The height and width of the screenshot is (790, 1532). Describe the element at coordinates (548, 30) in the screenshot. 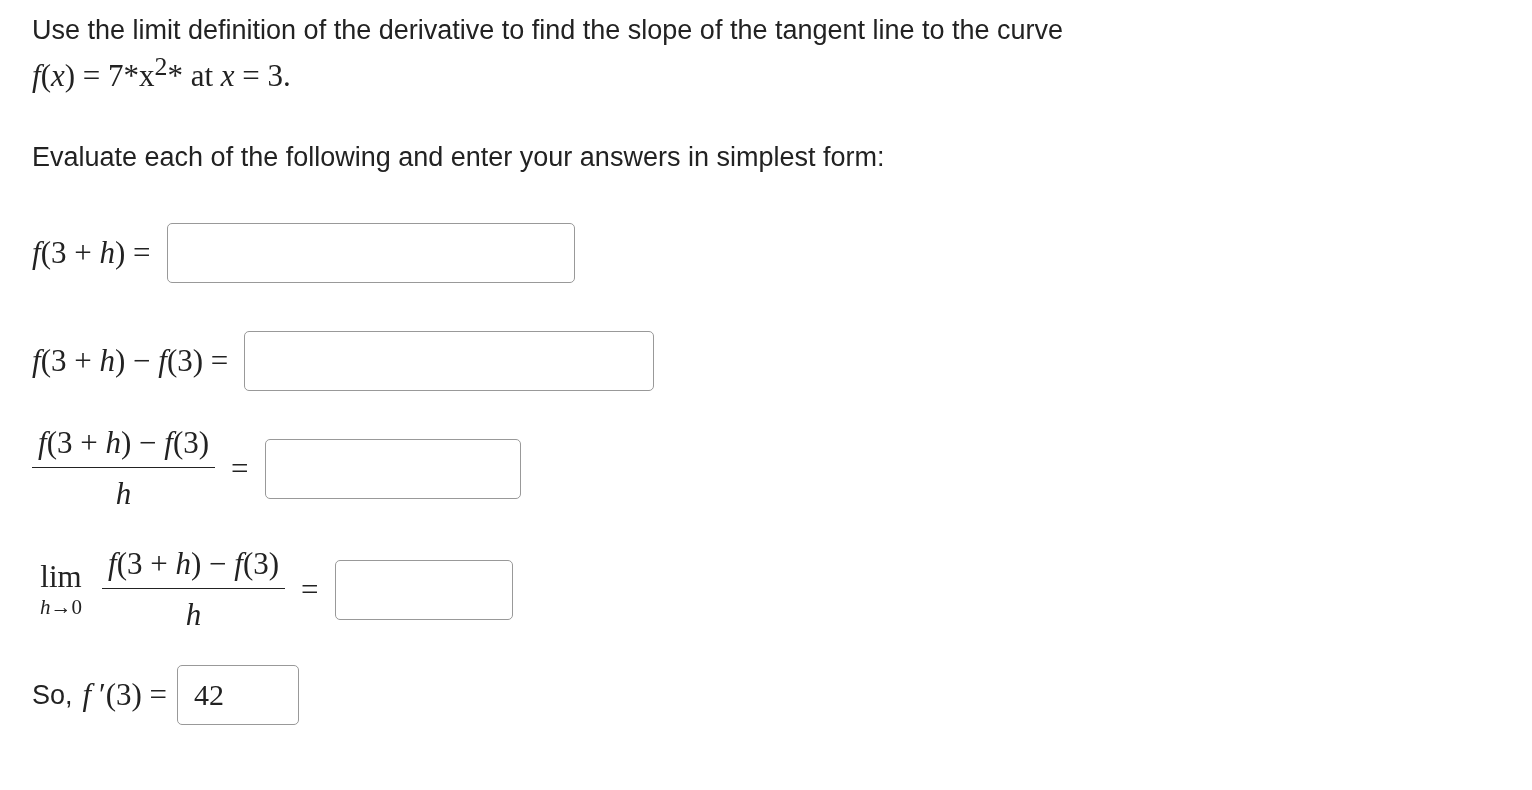

I see `question-text: Use the limit definition of the derivative to find the slope of the tangent line to the curve` at that location.